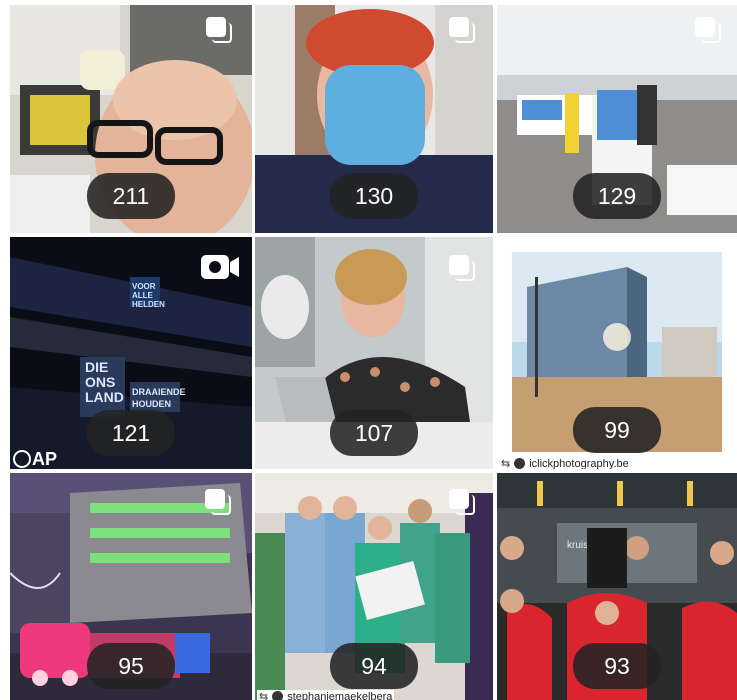  I want to click on post-tile: 211, so click(131, 119).